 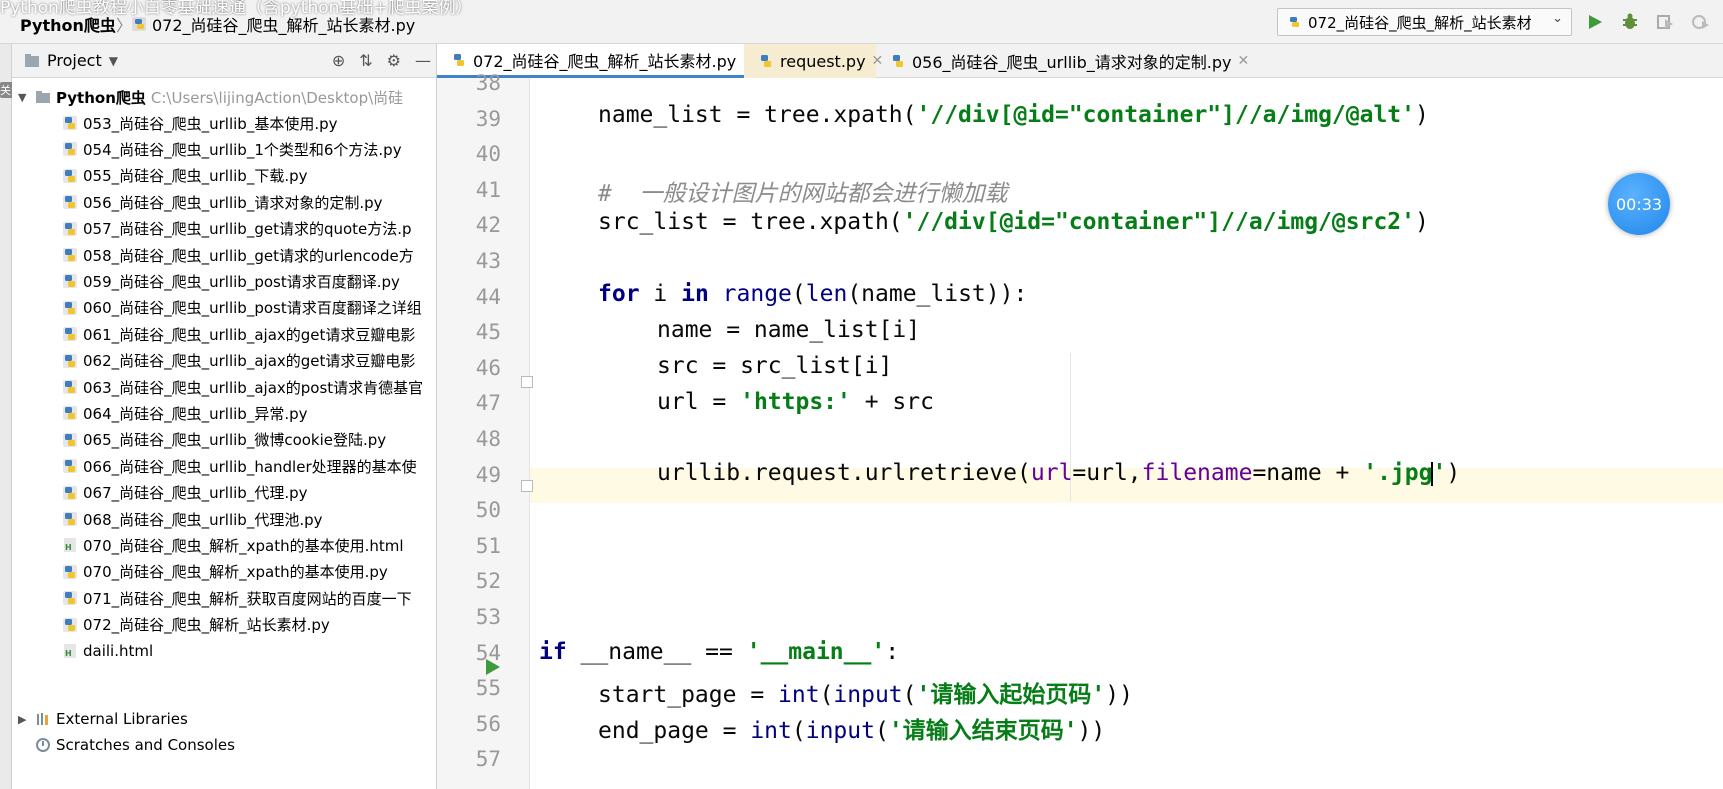 I want to click on project-view-select: Project ▼, so click(x=71, y=60).